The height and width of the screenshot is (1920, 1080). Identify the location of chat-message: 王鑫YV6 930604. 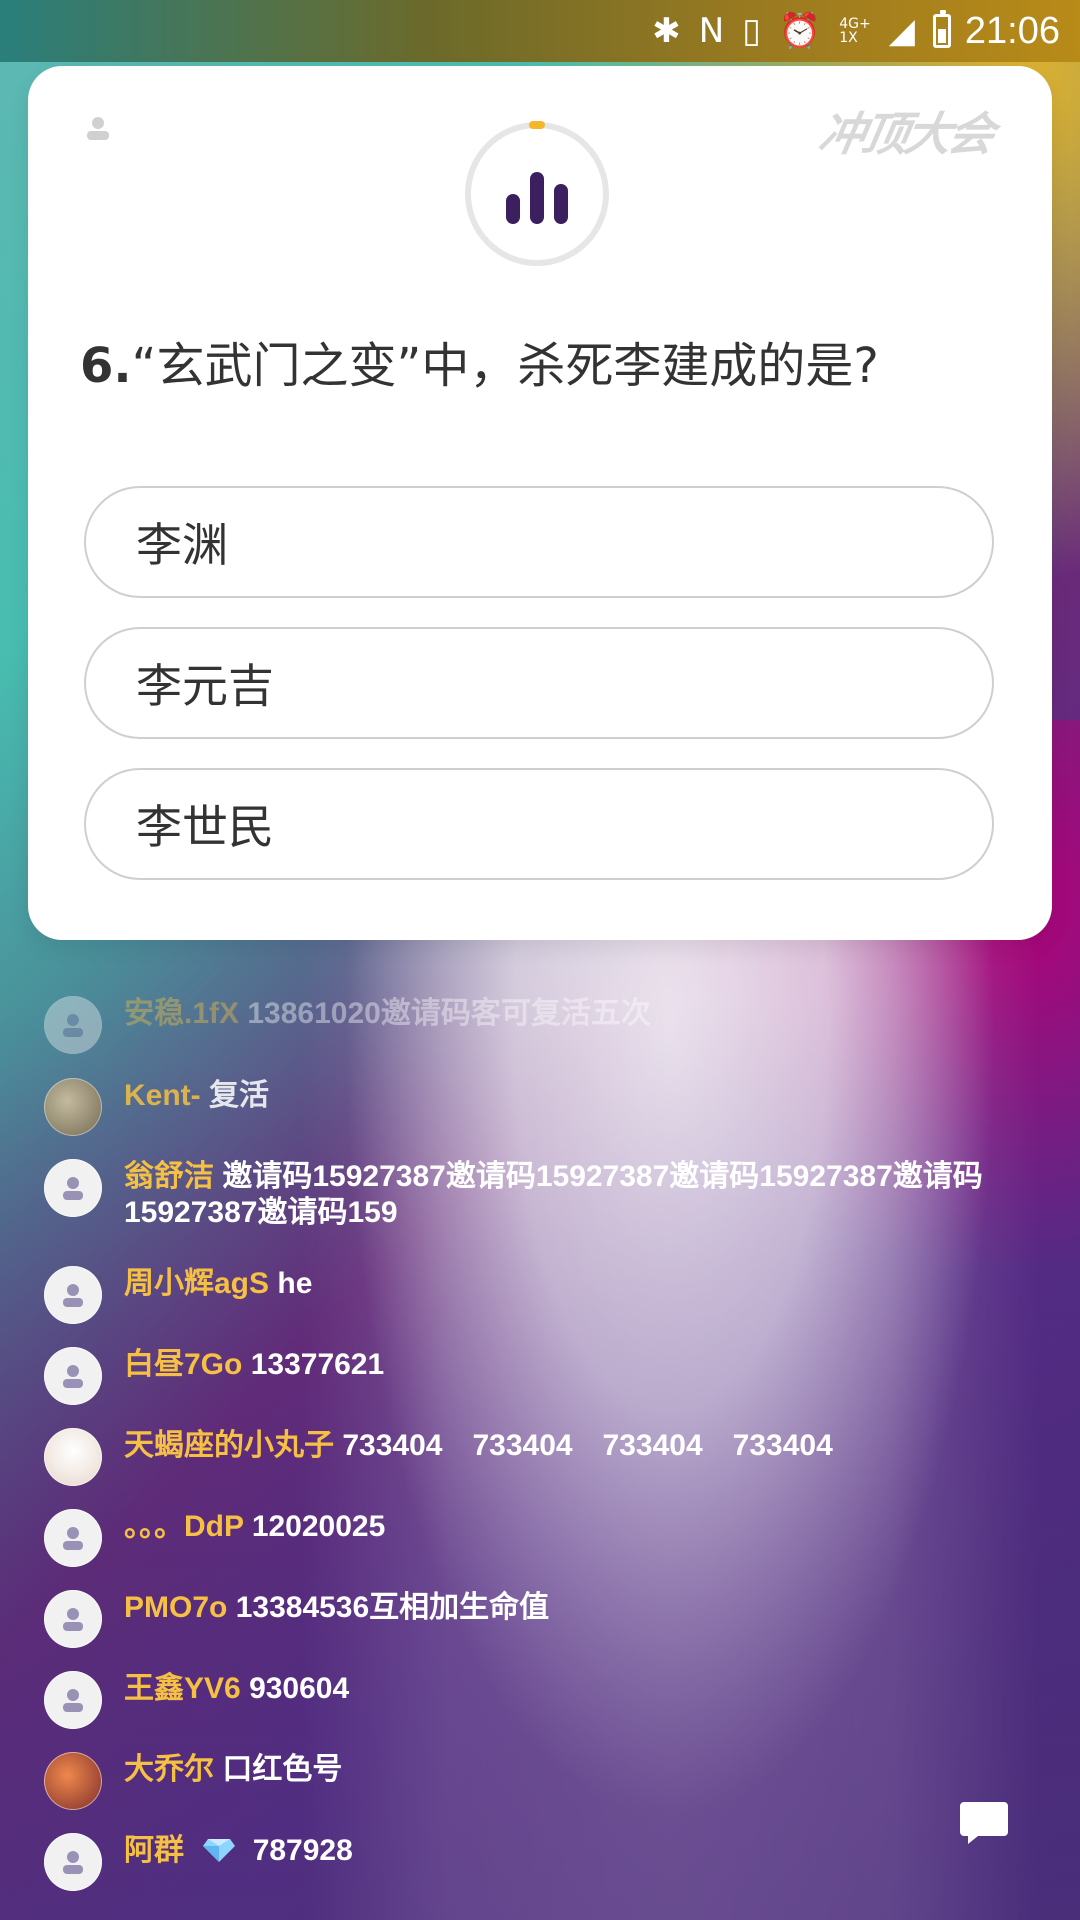
(539, 1700).